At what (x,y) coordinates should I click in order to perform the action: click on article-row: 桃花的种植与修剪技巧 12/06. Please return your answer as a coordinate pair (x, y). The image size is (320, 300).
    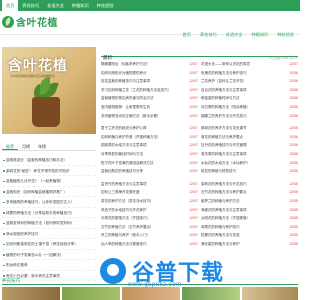
    Looking at the image, I should click on (249, 171).